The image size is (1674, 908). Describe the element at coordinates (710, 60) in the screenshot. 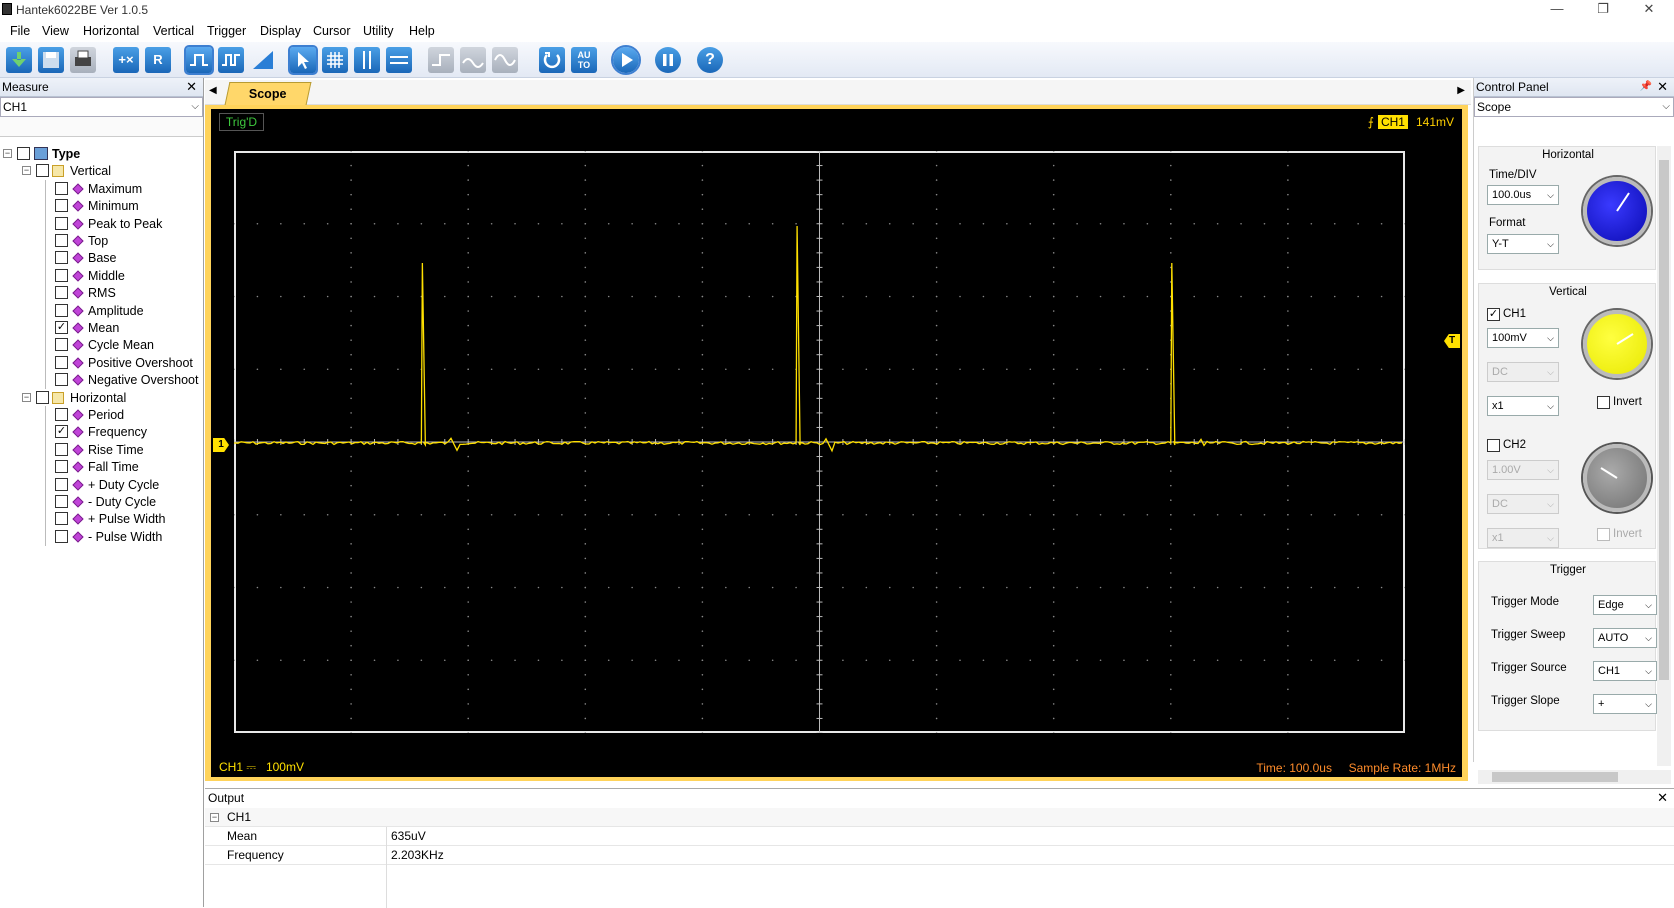

I see `help-icon: ?` at that location.